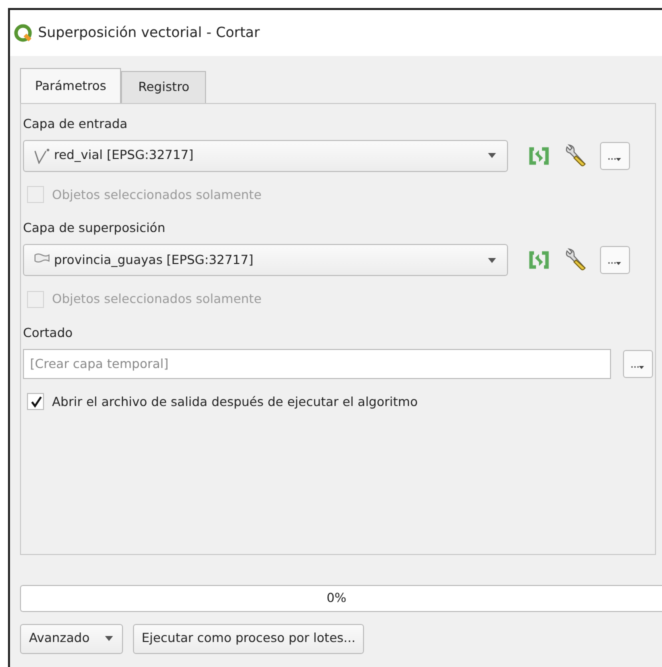 The image size is (662, 667). Describe the element at coordinates (317, 363) in the screenshot. I see `output-field: [Crear capa temporal]` at that location.